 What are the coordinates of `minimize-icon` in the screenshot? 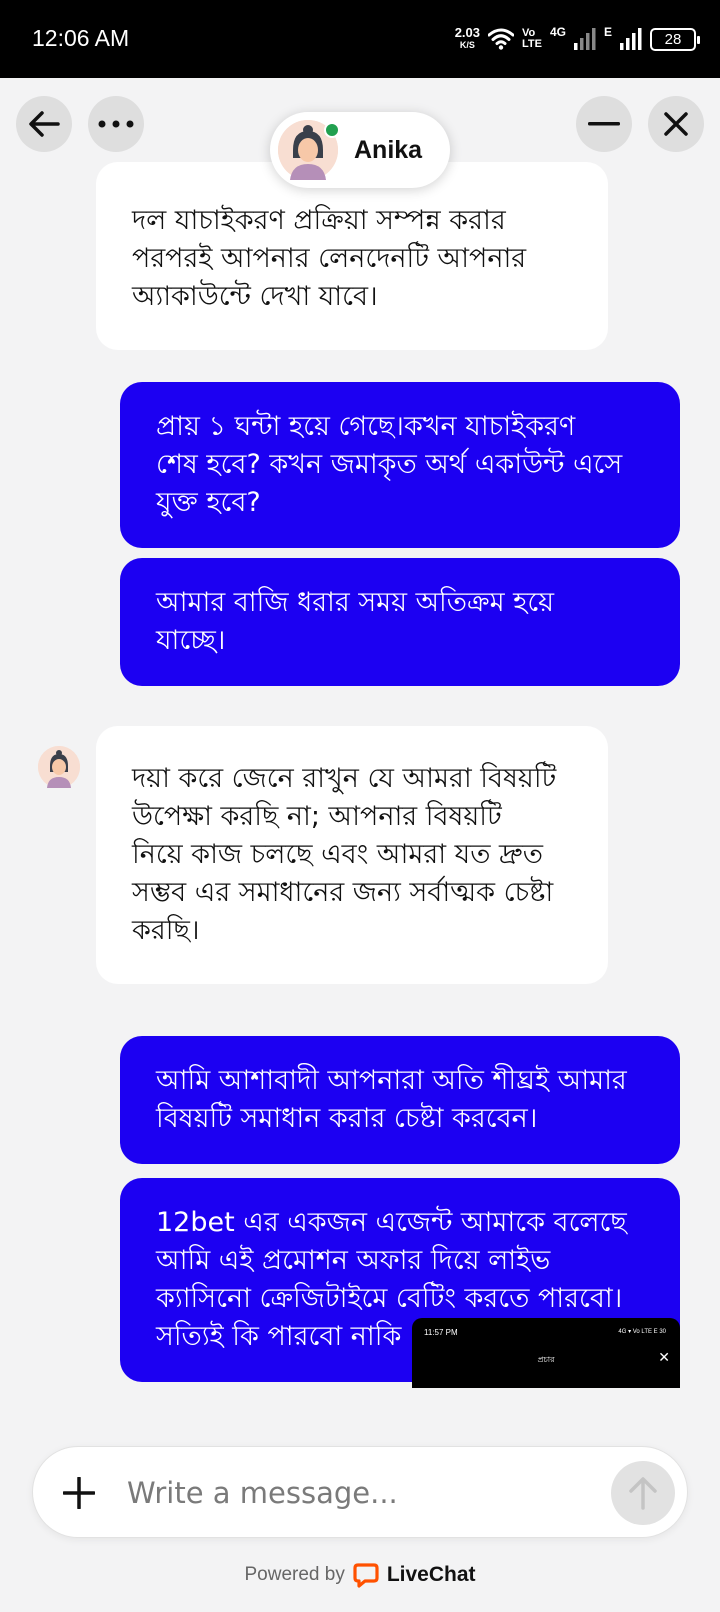 It's located at (604, 124).